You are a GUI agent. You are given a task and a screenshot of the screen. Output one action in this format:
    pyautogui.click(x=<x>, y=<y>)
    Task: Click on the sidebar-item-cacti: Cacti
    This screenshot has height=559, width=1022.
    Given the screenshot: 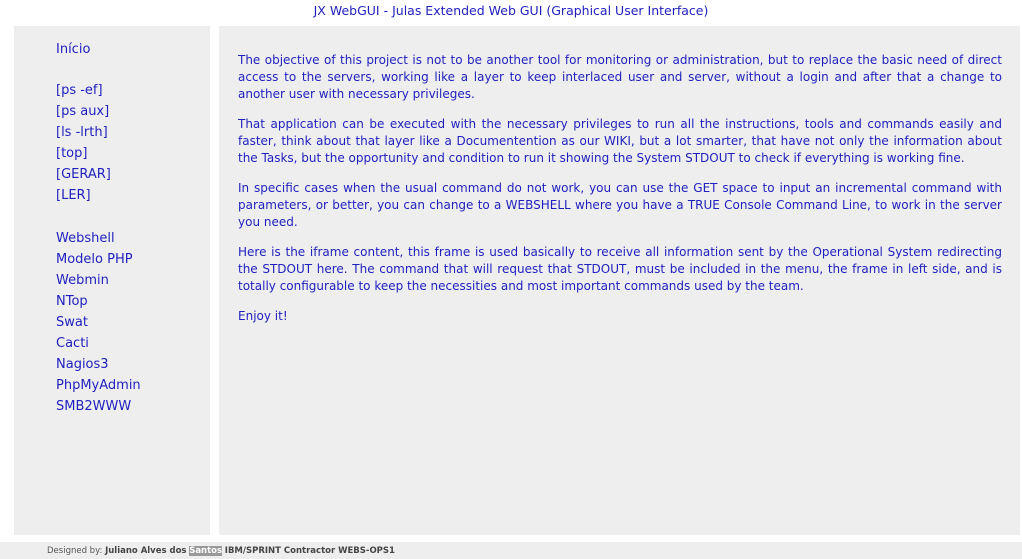 What is the action you would take?
    pyautogui.click(x=72, y=343)
    